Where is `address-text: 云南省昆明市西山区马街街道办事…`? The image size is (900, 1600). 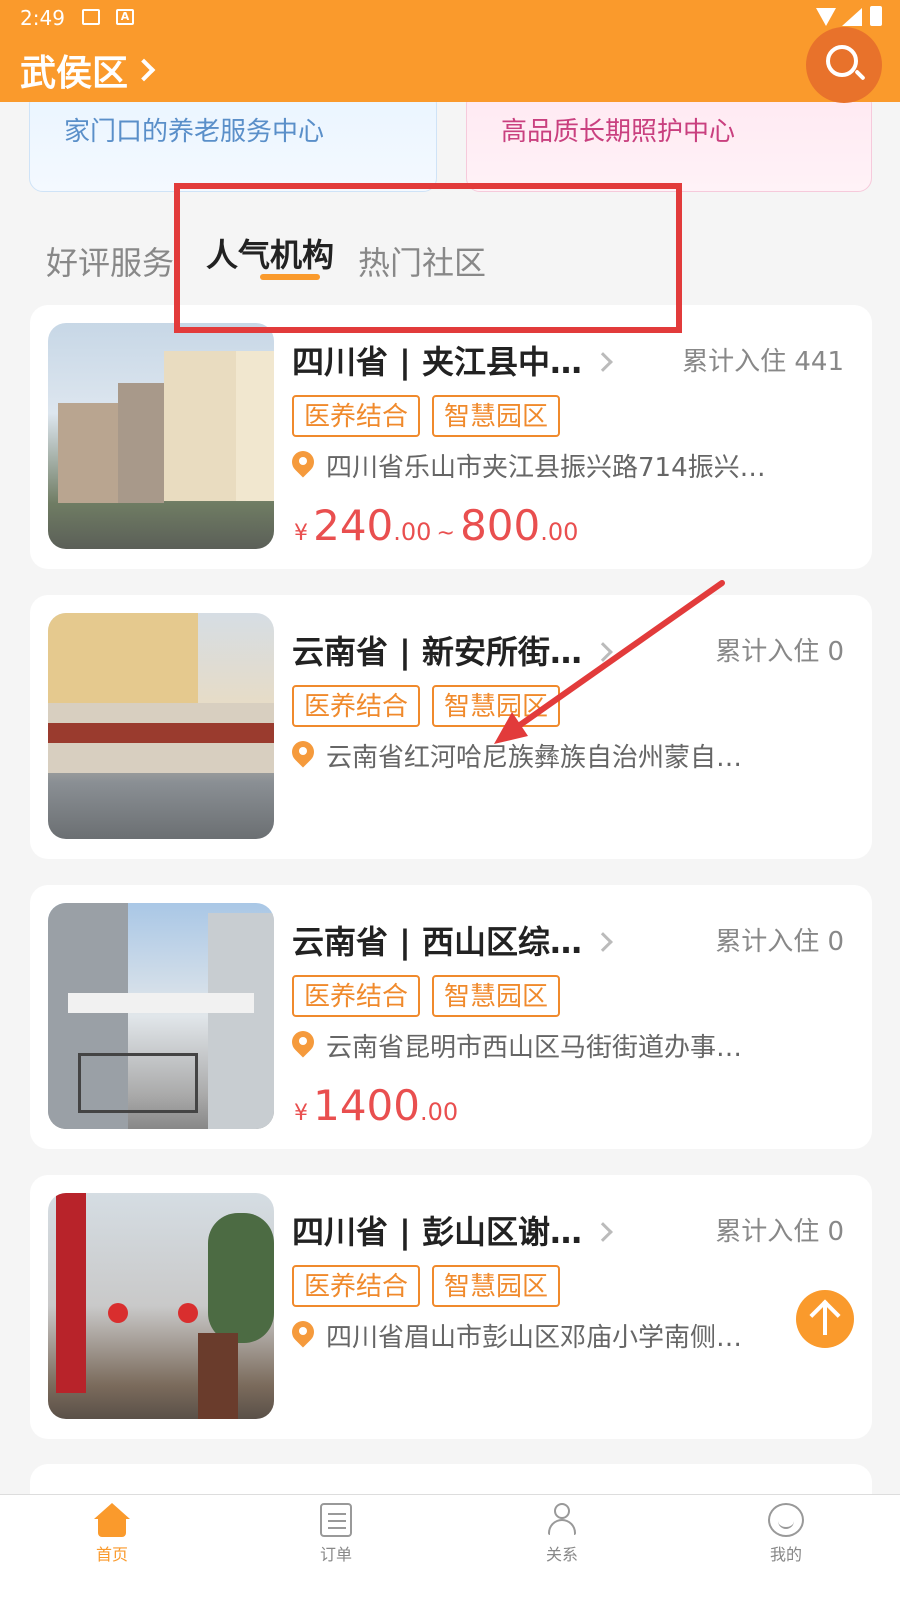 address-text: 云南省昆明市西山区马街街道办事… is located at coordinates (534, 1048).